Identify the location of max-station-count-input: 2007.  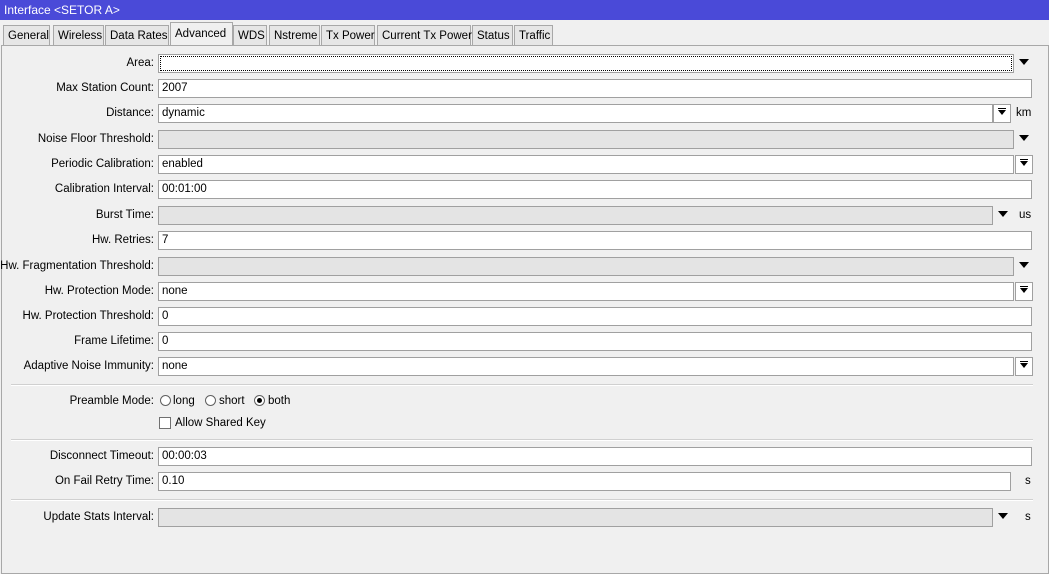
(595, 88).